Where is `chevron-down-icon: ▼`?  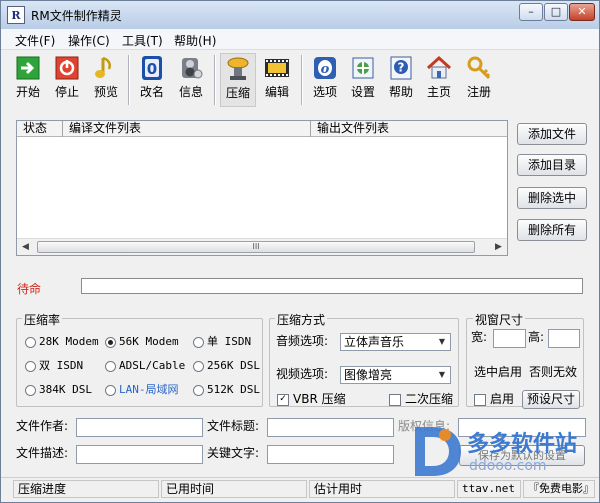 chevron-down-icon: ▼ is located at coordinates (442, 374).